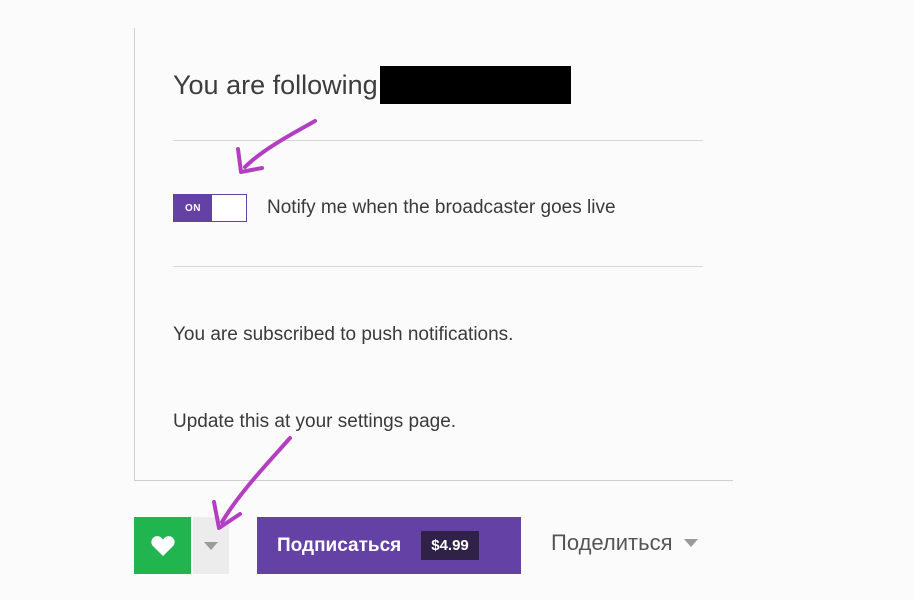 Image resolution: width=914 pixels, height=600 pixels. Describe the element at coordinates (475, 85) in the screenshot. I see `redacted-channel-name` at that location.